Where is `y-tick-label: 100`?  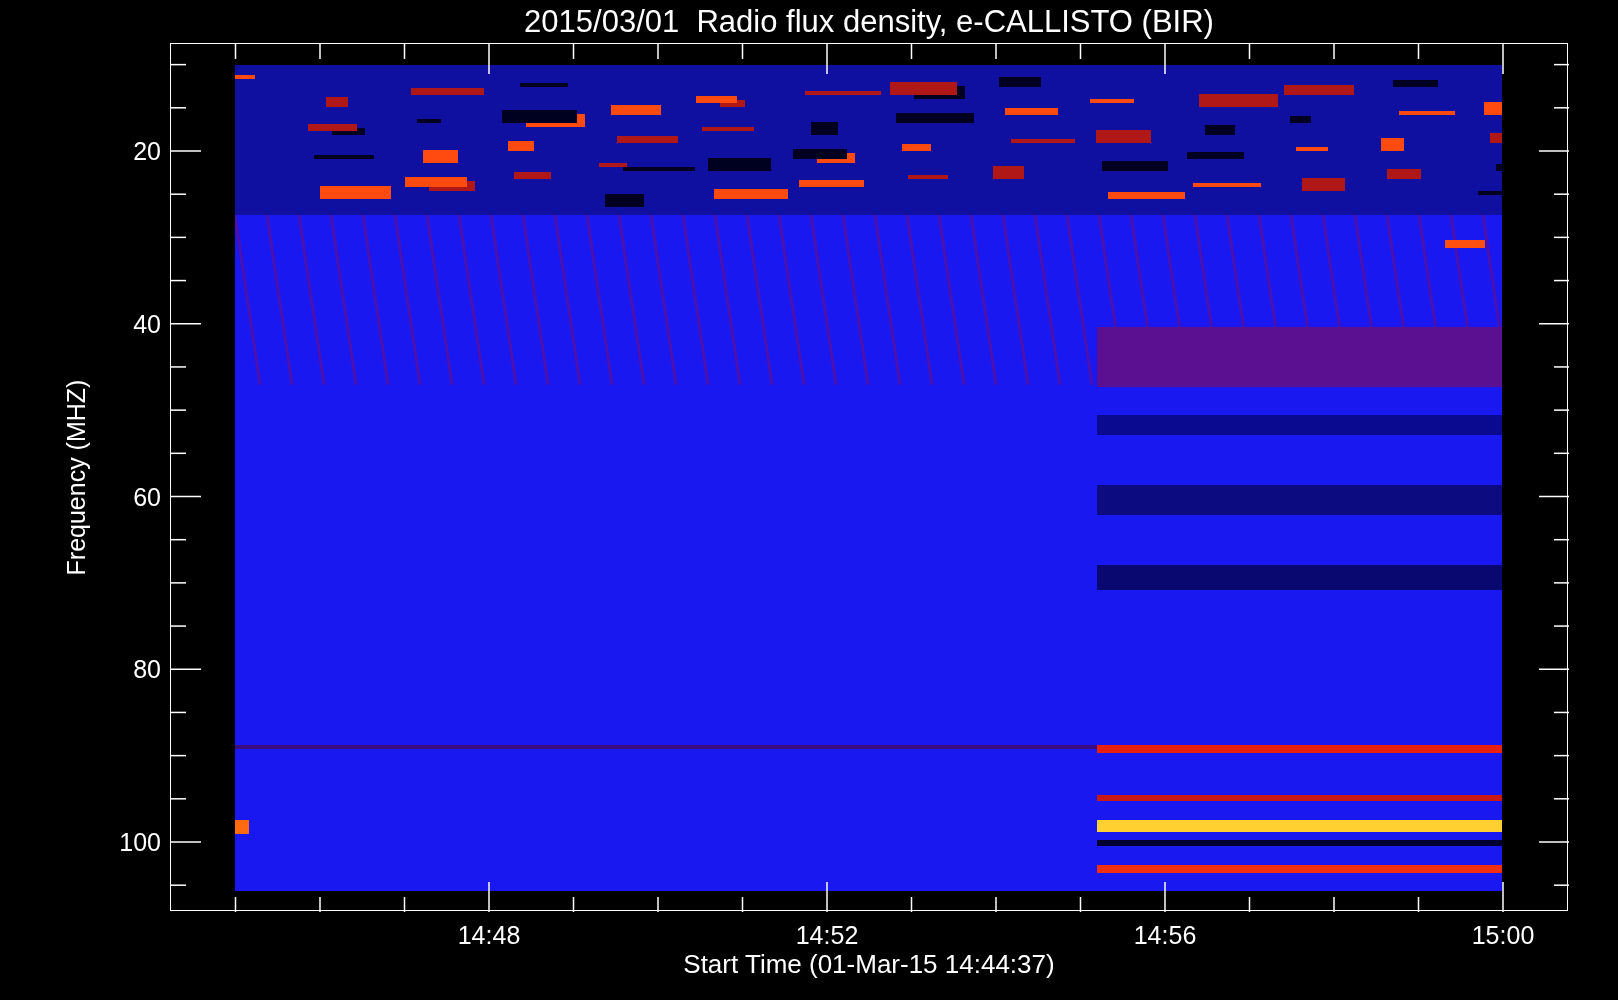
y-tick-label: 100 is located at coordinates (140, 842).